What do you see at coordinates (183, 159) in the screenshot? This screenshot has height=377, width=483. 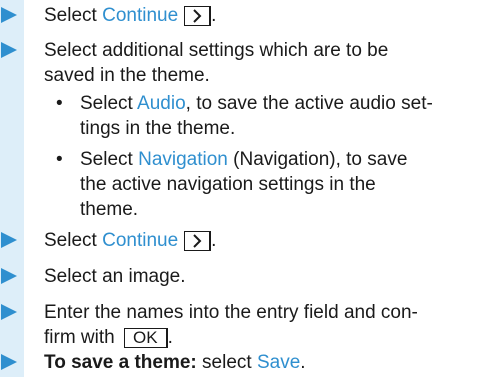 I see `navigation-link: Navigation` at bounding box center [183, 159].